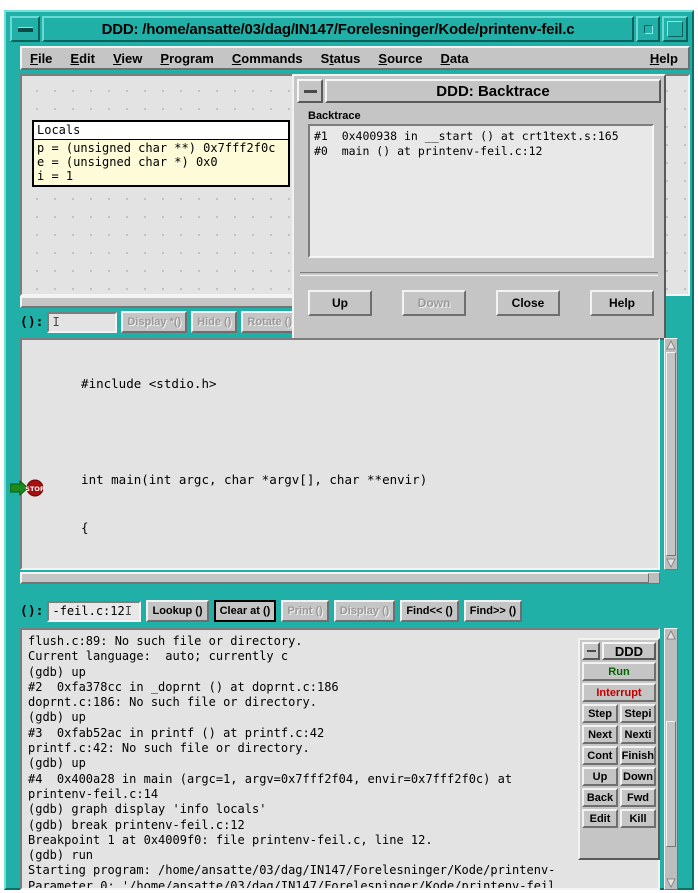  What do you see at coordinates (638, 713) in the screenshot?
I see `stepi-button: Stepi` at bounding box center [638, 713].